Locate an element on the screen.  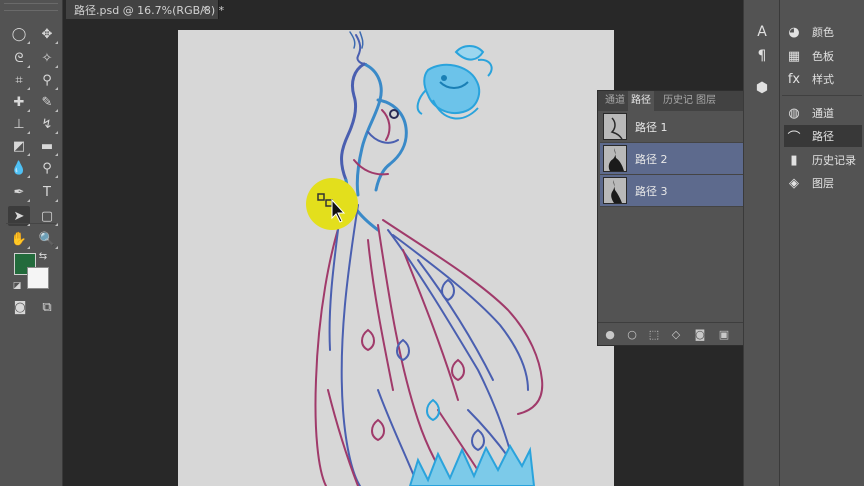
type-tool-icon: T is located at coordinates (47, 192).